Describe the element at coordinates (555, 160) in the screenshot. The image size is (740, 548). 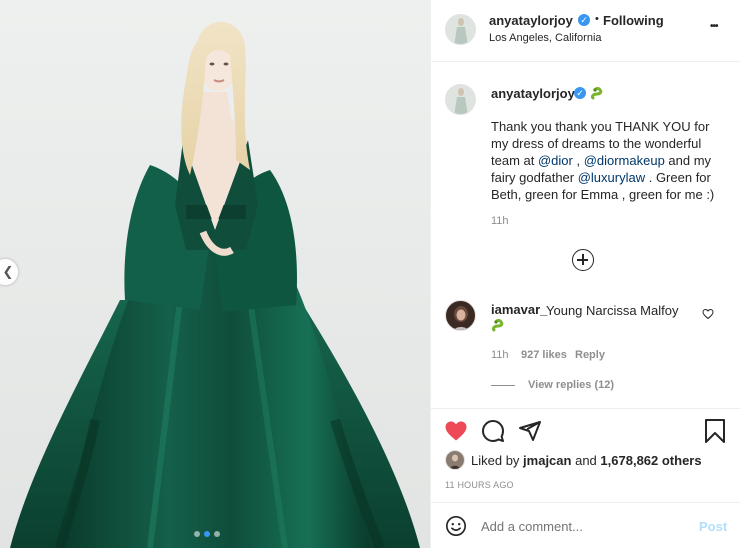
I see `mention-link: @dior` at that location.